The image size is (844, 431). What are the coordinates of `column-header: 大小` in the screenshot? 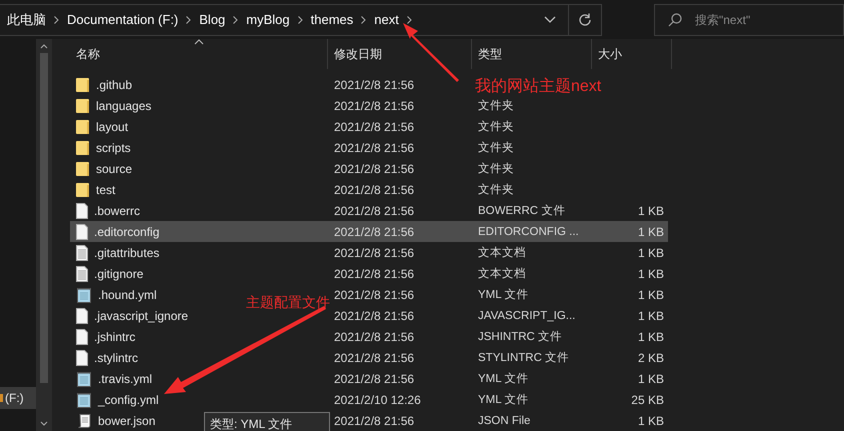 It's located at (632, 54).